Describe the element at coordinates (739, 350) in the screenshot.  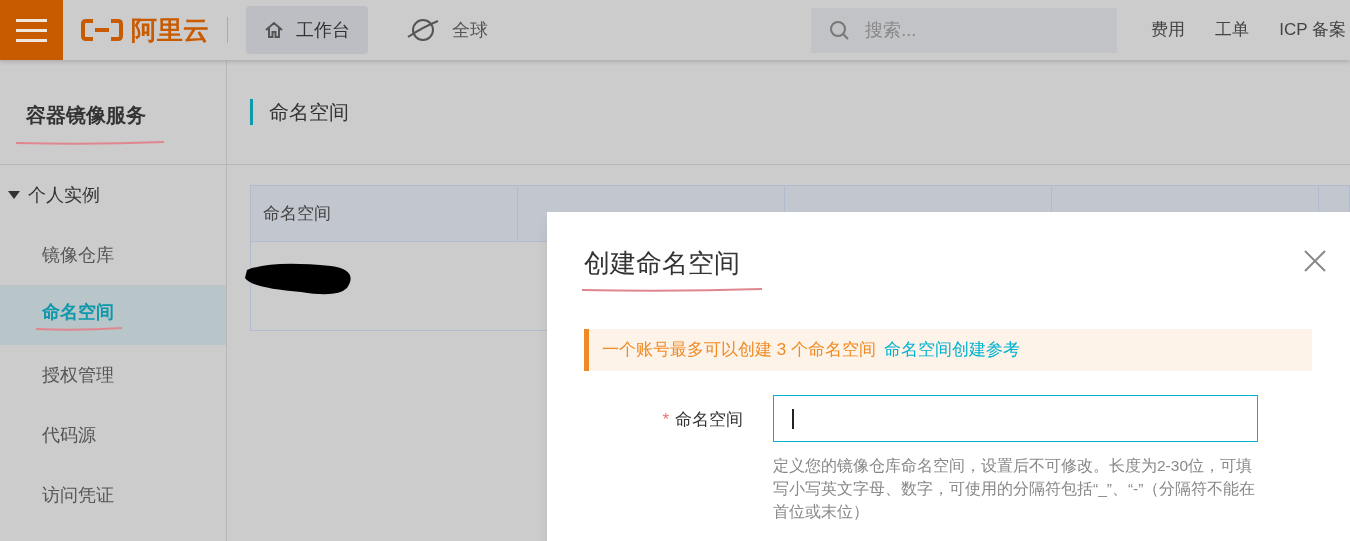
I see `alert-text: 一个账号最多可以创建 3 个命名空间` at that location.